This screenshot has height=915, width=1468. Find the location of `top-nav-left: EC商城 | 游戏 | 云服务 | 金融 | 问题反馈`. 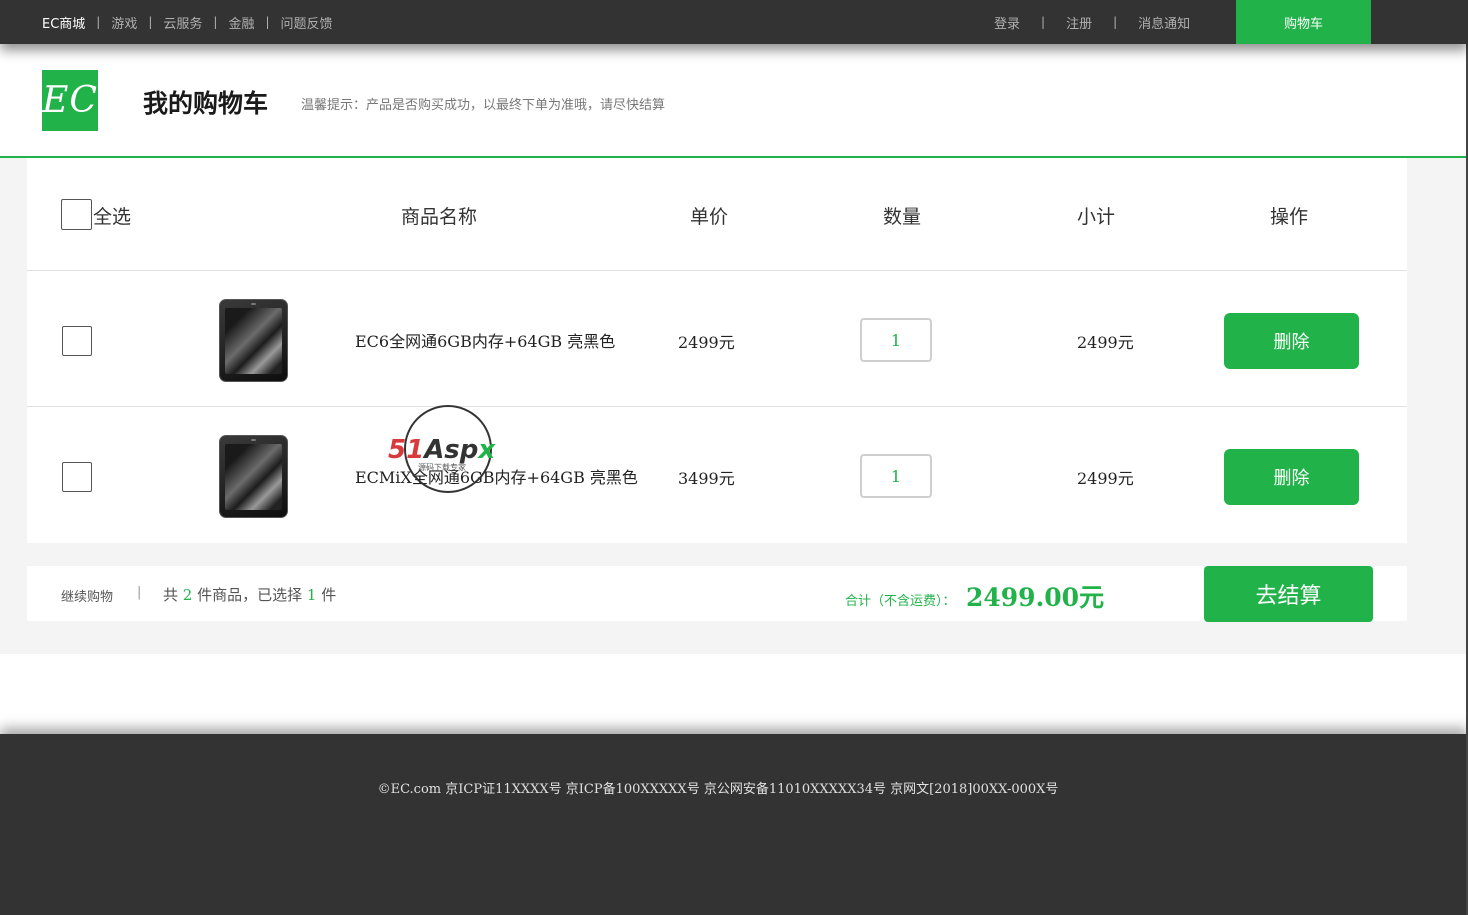

top-nav-left: EC商城 | 游戏 | 云服务 | 金融 | 问题反馈 is located at coordinates (187, 22).